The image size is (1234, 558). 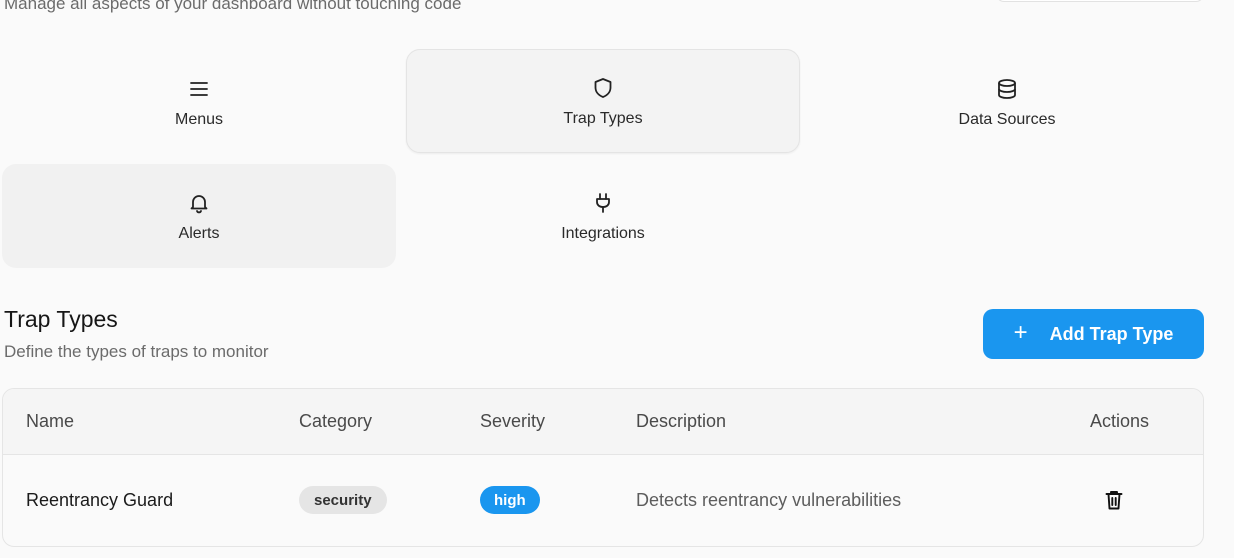 What do you see at coordinates (199, 216) in the screenshot?
I see `tab-alerts: Alerts` at bounding box center [199, 216].